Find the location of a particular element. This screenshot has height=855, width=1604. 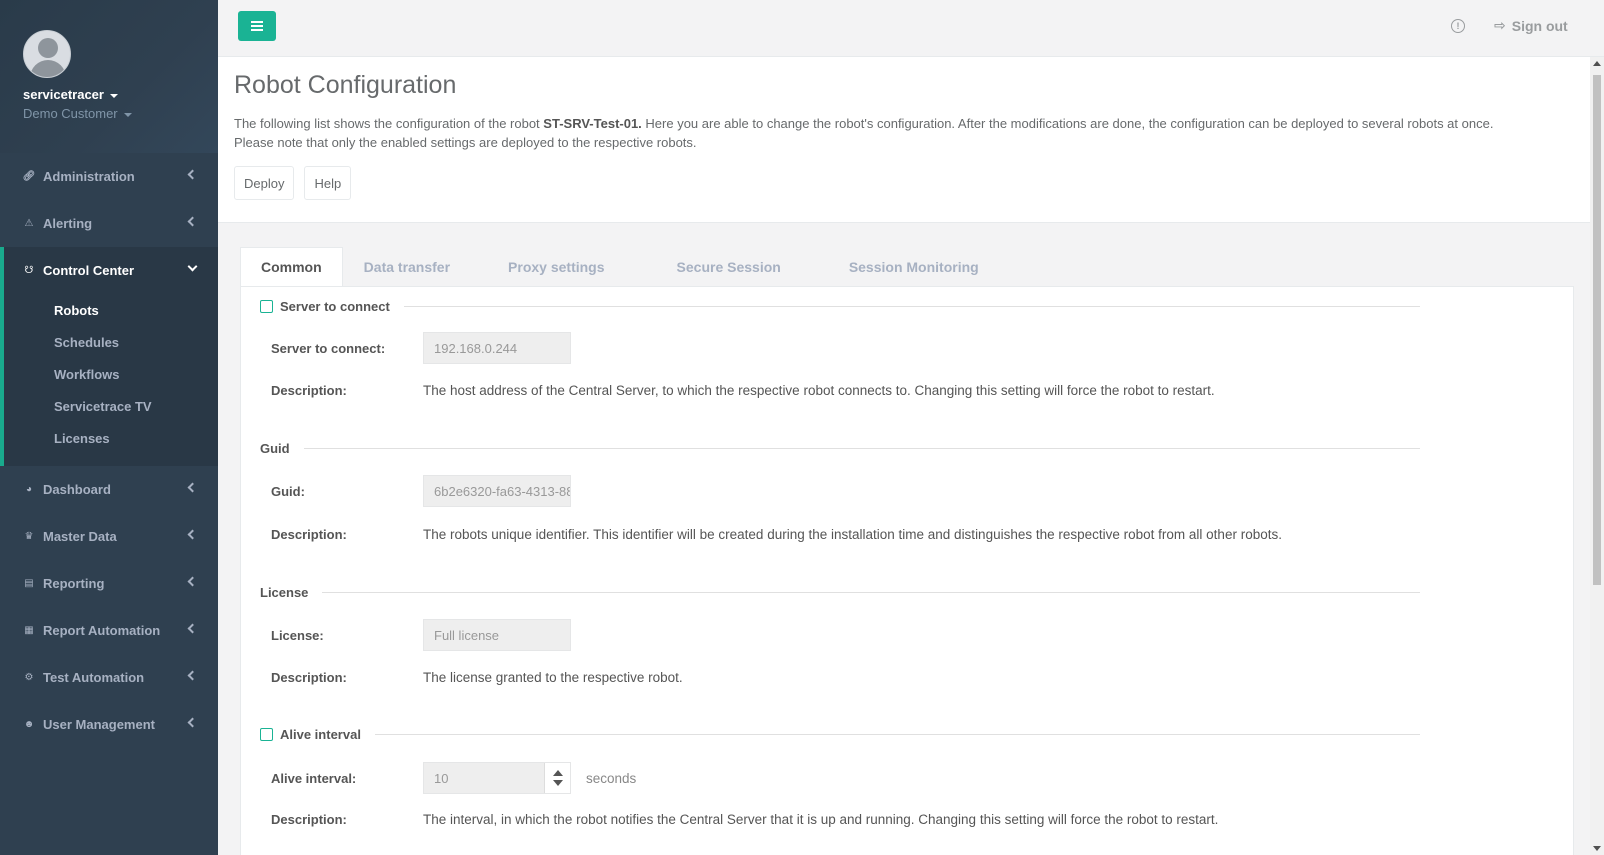

scroll-up-icon is located at coordinates (1597, 63).